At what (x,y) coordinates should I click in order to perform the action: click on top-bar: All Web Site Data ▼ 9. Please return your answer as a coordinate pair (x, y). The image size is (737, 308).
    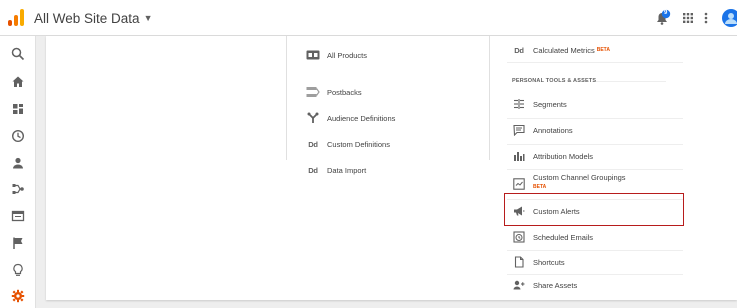
    Looking at the image, I should click on (368, 18).